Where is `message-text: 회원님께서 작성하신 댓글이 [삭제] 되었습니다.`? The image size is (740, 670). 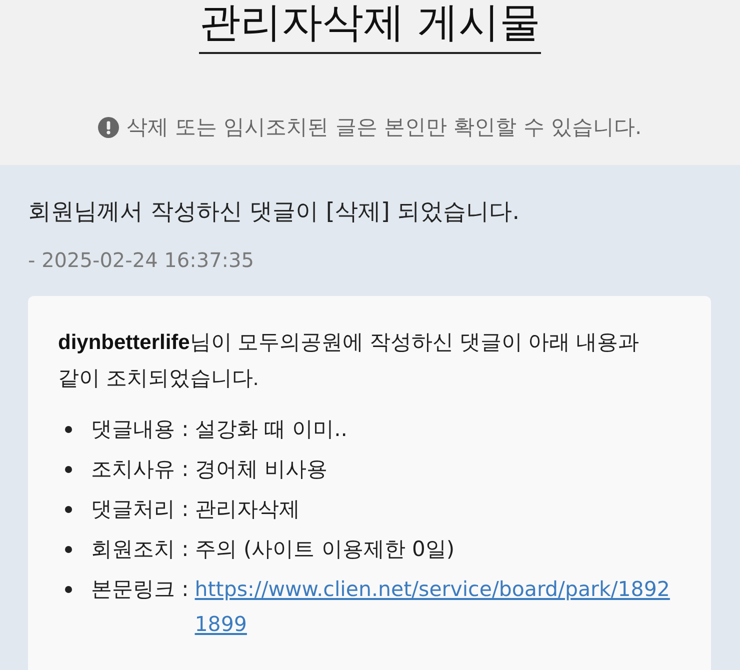 message-text: 회원님께서 작성하신 댓글이 [삭제] 되었습니다. is located at coordinates (274, 212).